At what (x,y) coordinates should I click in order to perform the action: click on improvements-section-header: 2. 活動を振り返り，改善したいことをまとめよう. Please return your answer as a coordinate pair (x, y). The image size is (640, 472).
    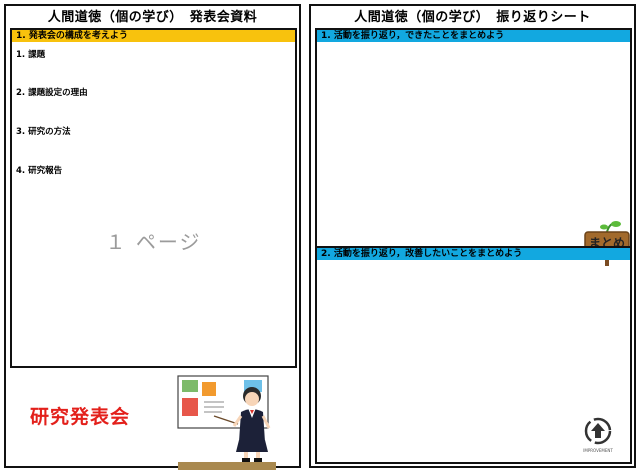
    Looking at the image, I should click on (473, 254).